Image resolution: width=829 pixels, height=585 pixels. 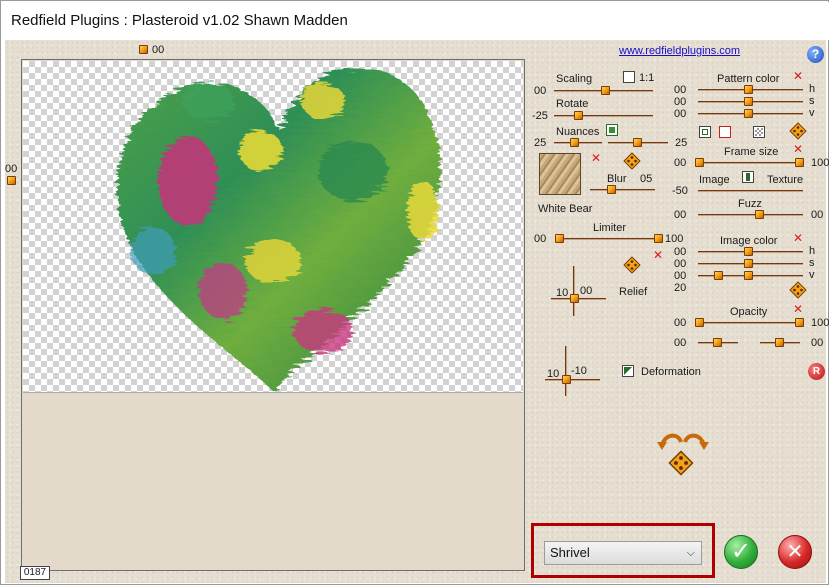 I want to click on scaling-slider-knob, so click(x=605, y=90).